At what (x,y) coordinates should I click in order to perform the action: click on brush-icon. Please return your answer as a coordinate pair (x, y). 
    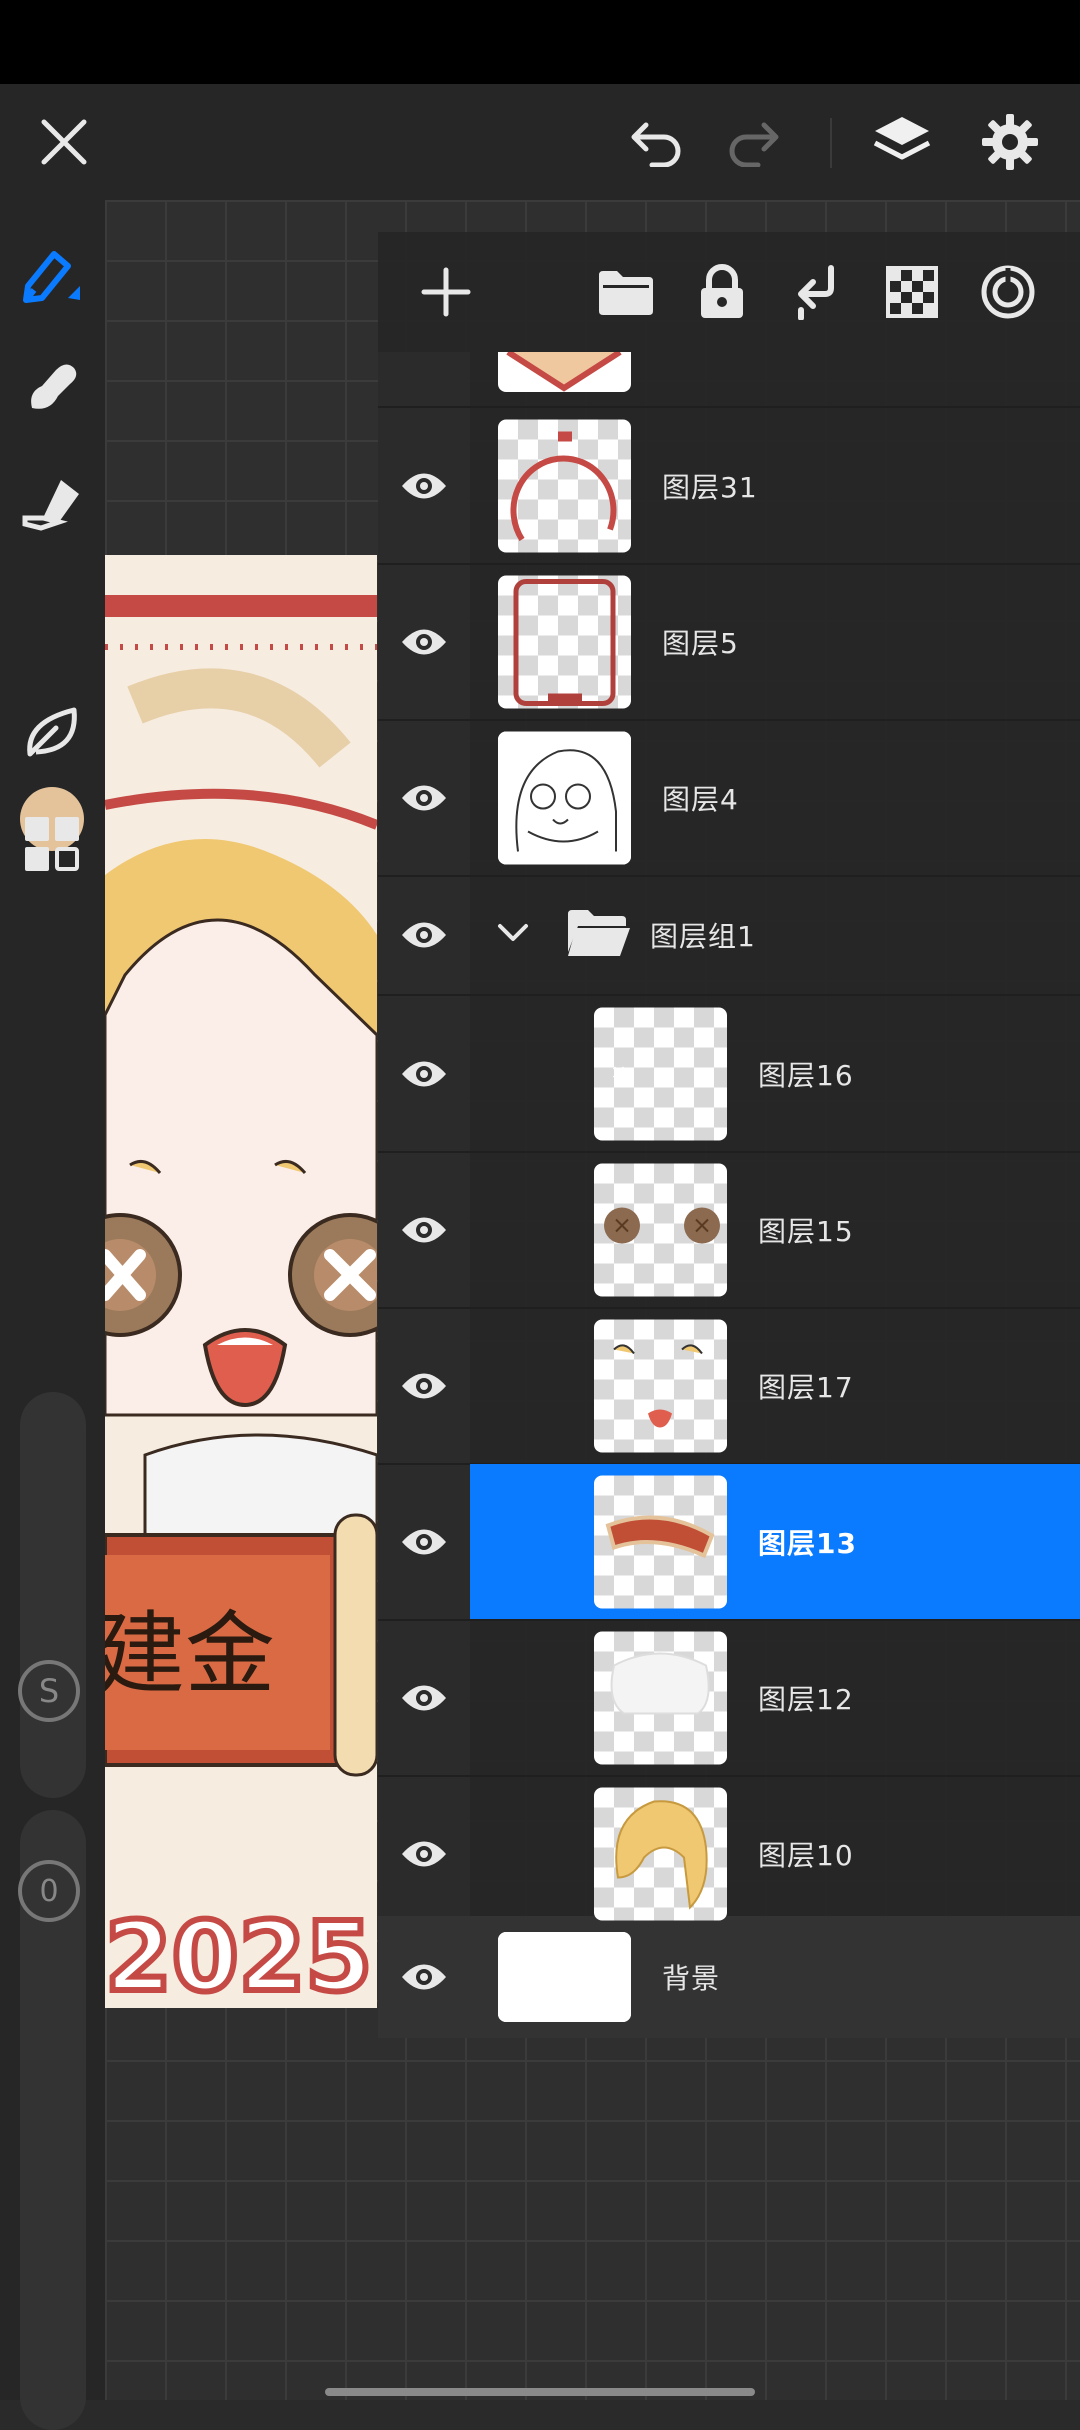
    Looking at the image, I should click on (52, 274).